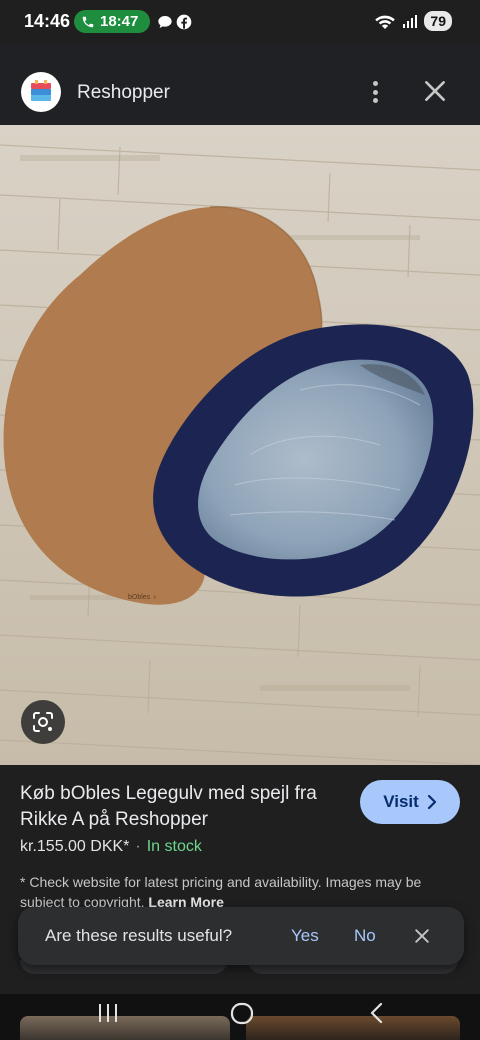 The width and height of the screenshot is (480, 1040). Describe the element at coordinates (241, 936) in the screenshot. I see `feedback-toast: Are these results useful? Yes No` at that location.